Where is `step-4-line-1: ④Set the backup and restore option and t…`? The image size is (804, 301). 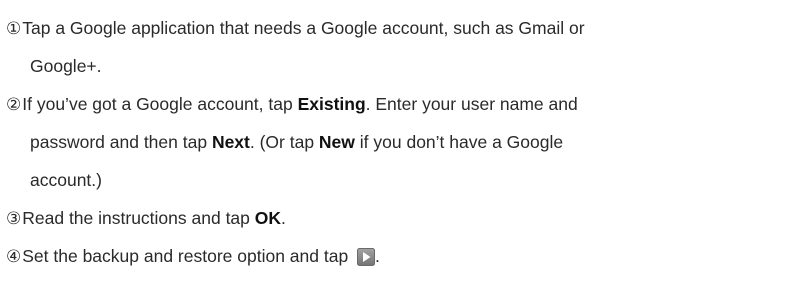 step-4-line-1: ④Set the backup and restore option and t… is located at coordinates (404, 256).